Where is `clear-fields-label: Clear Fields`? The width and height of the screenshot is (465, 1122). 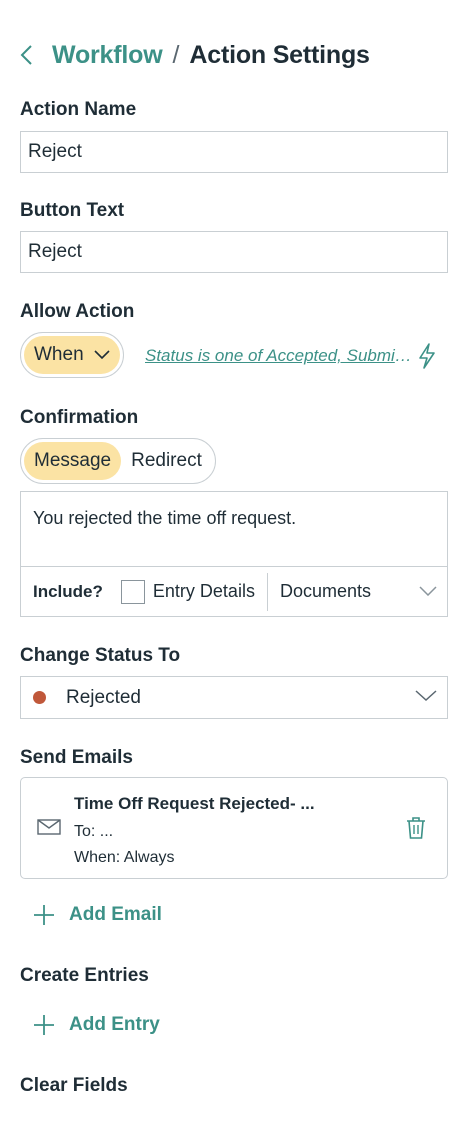 clear-fields-label: Clear Fields is located at coordinates (74, 1085).